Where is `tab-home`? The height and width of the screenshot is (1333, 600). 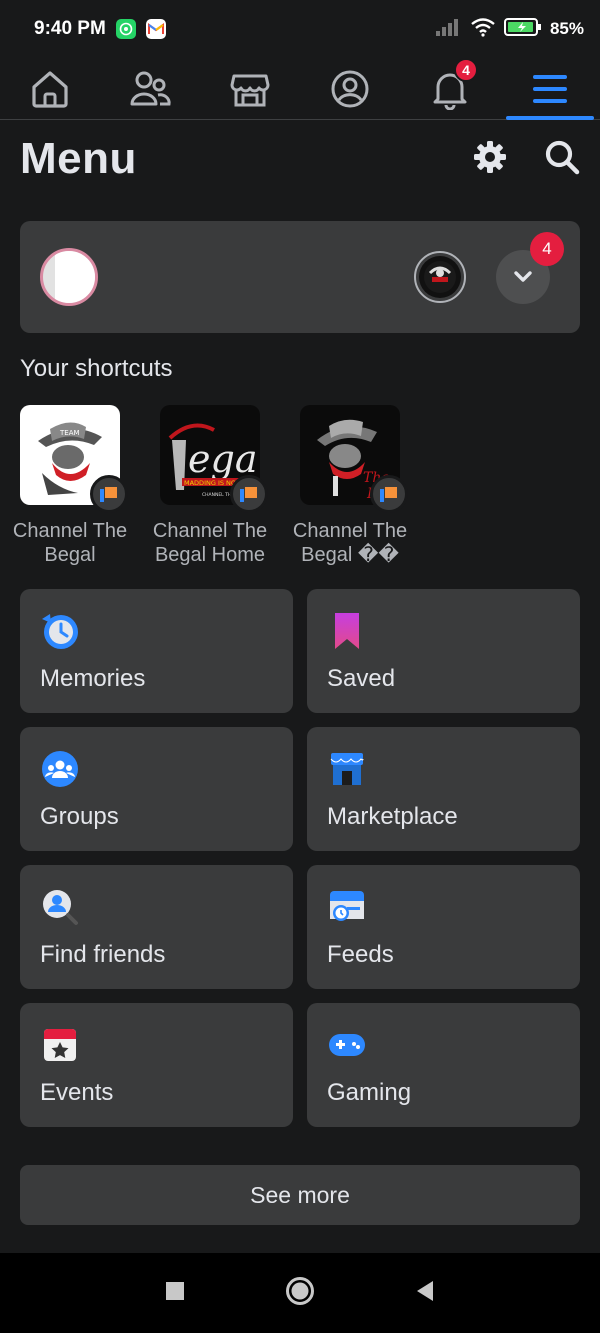
tab-home is located at coordinates (50, 88).